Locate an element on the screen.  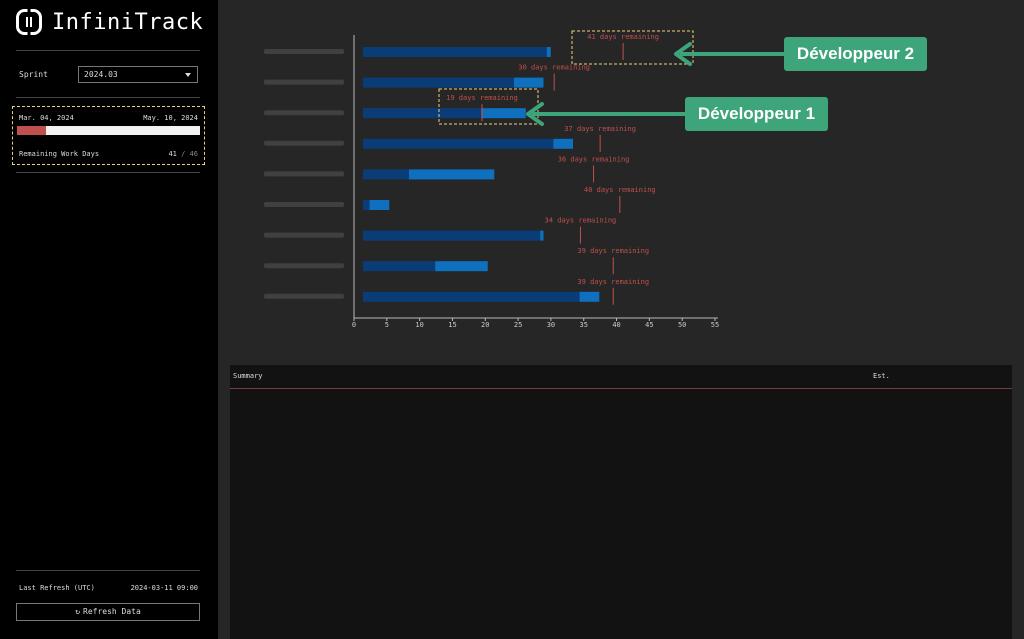
x-tick-label: 20 is located at coordinates (485, 325).